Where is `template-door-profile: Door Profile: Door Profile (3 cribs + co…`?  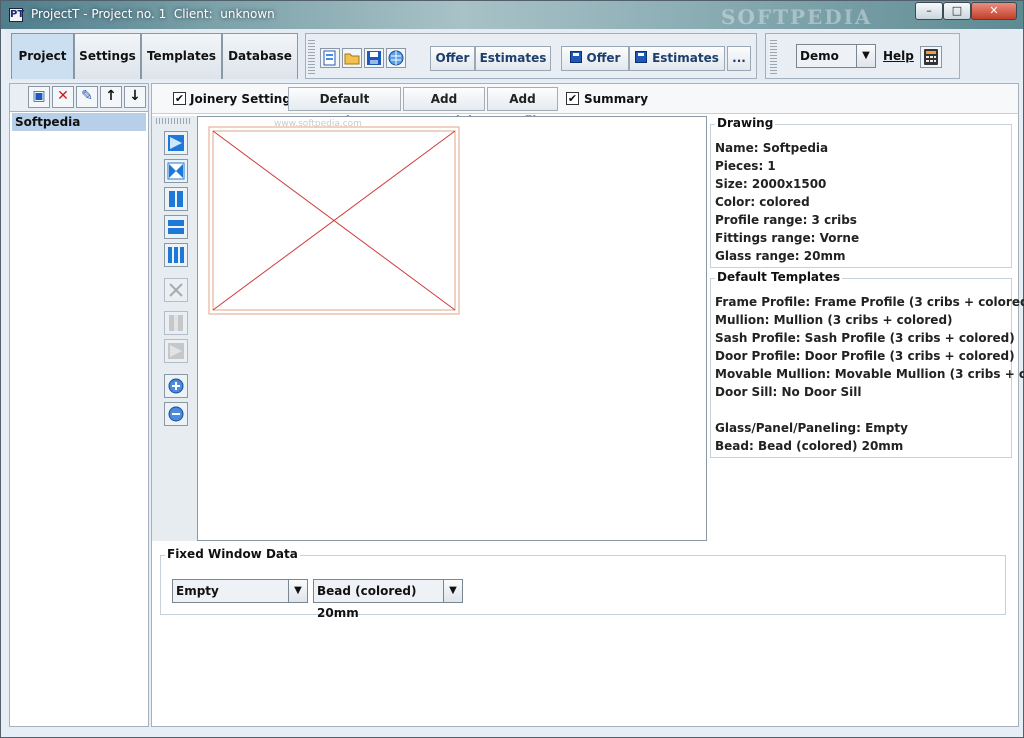
template-door-profile: Door Profile: Door Profile (3 cribs + co… is located at coordinates (865, 356).